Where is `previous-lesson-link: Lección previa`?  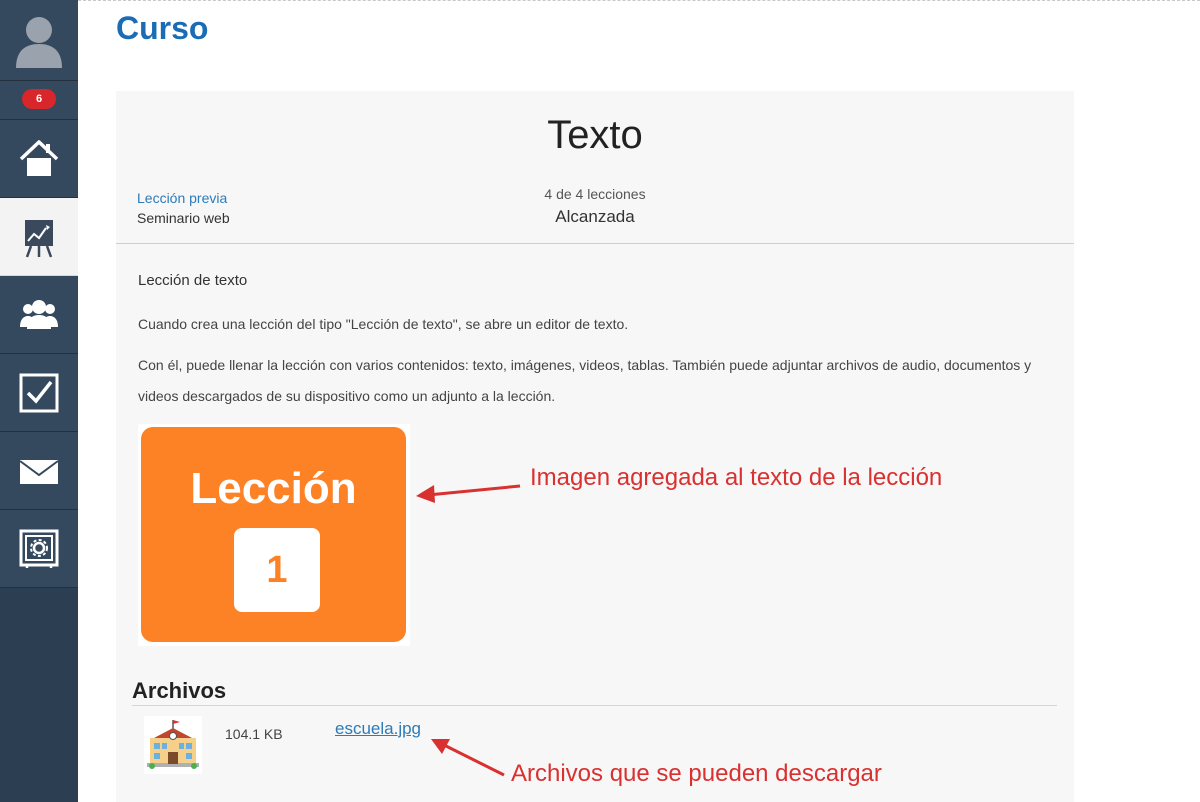
previous-lesson-link: Lección previa is located at coordinates (182, 198).